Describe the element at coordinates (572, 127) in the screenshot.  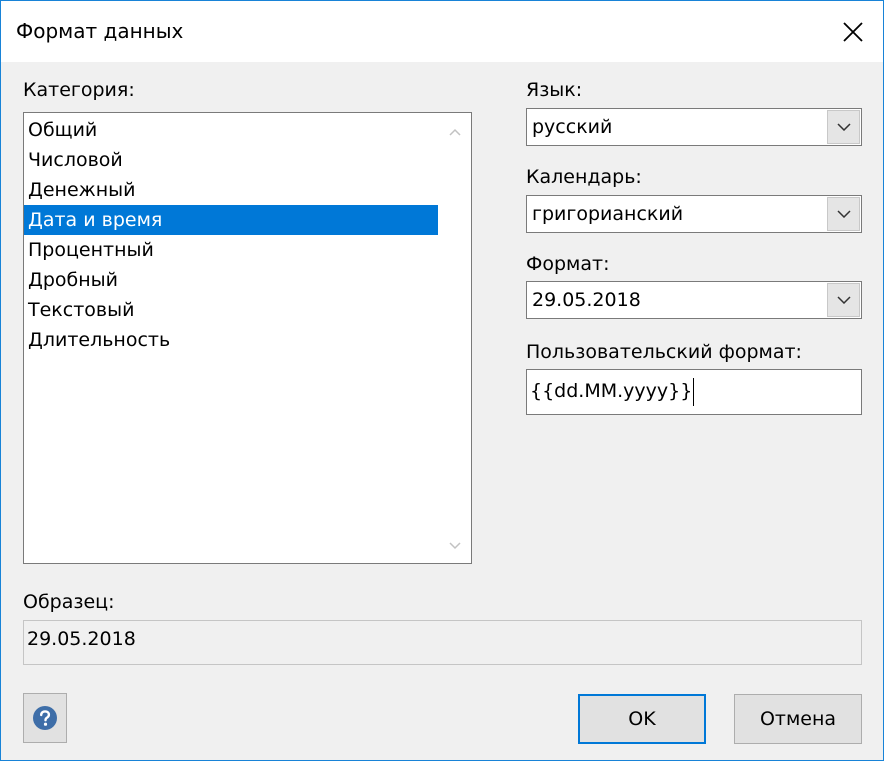
I see `language-value: русский` at that location.